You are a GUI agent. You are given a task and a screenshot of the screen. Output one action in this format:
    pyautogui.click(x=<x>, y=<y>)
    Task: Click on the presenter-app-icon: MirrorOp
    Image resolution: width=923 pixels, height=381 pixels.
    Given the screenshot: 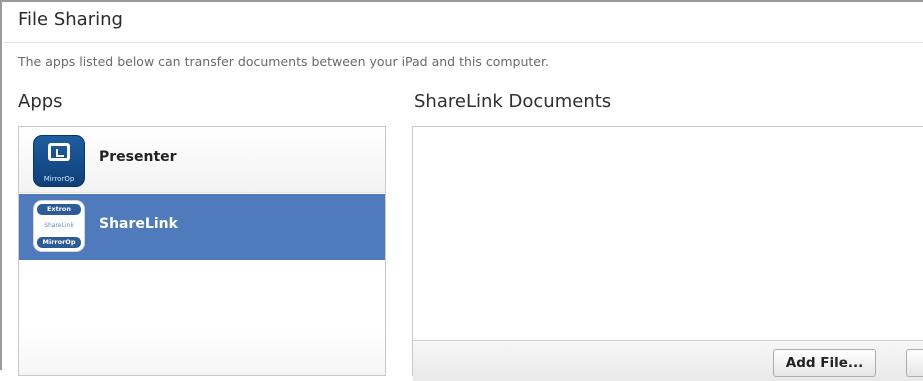 What is the action you would take?
    pyautogui.click(x=59, y=161)
    